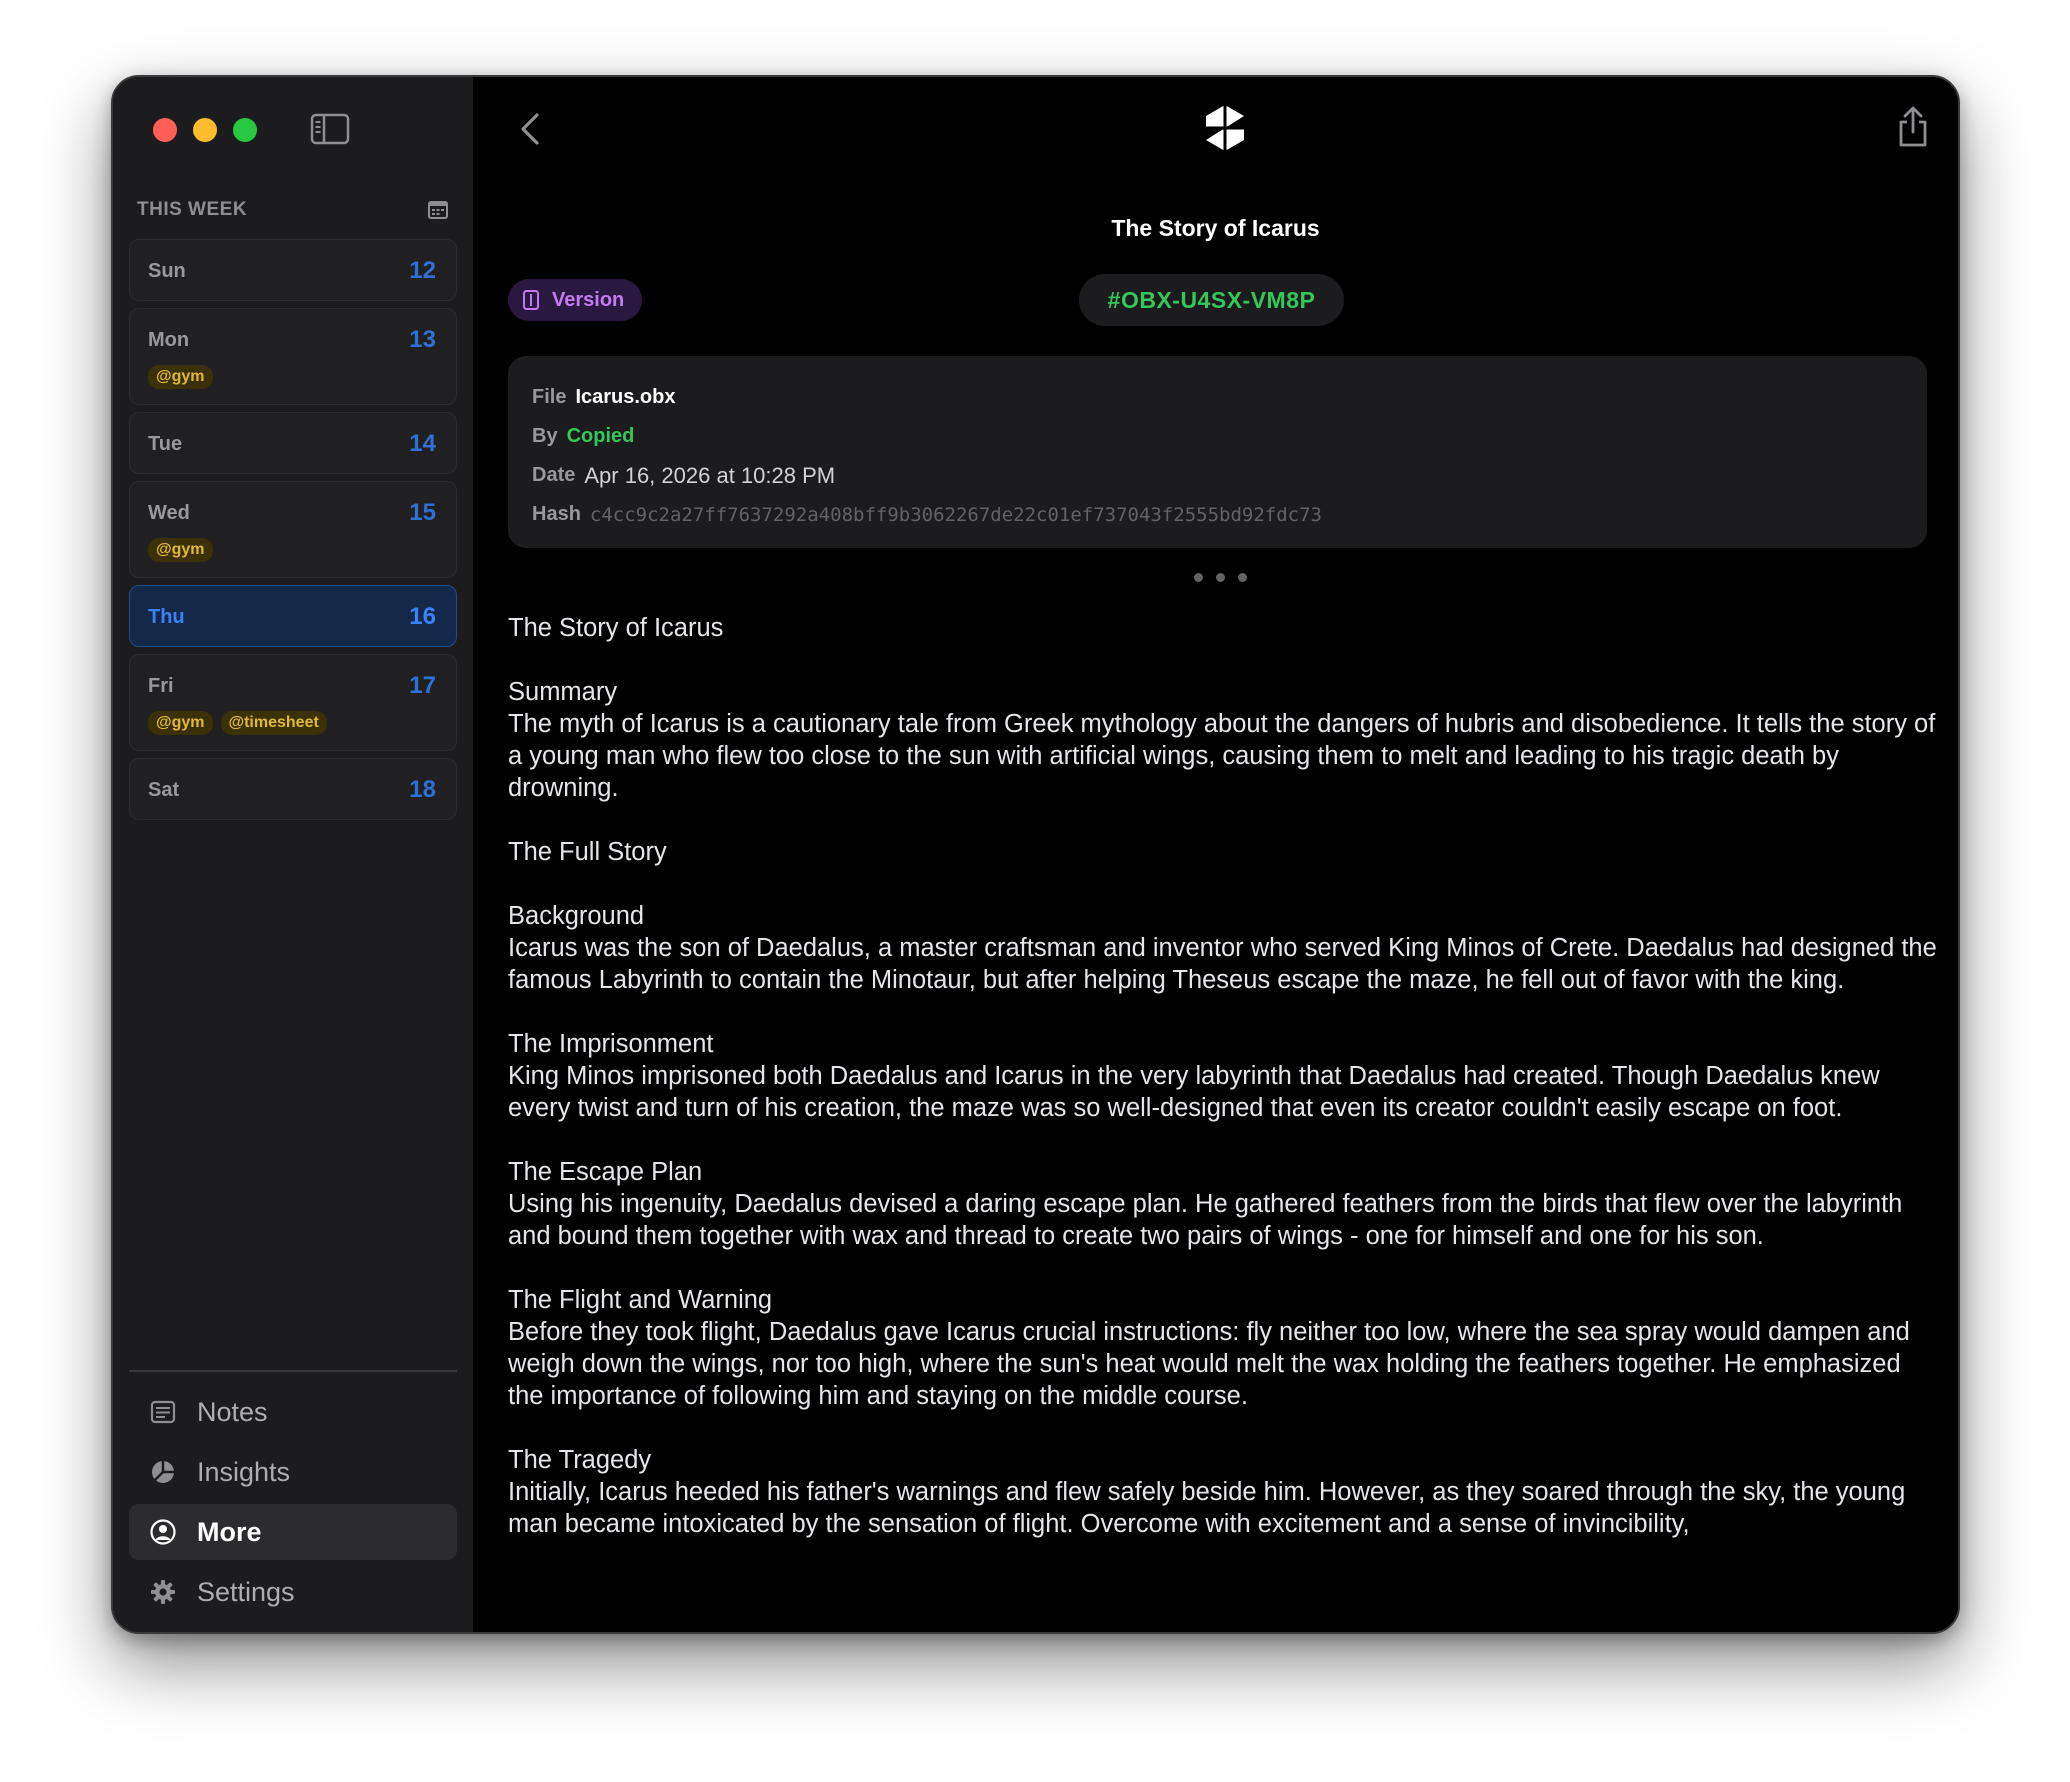 This screenshot has width=2070, height=1782. What do you see at coordinates (600, 436) in the screenshot?
I see `meta-by-value: Copied` at bounding box center [600, 436].